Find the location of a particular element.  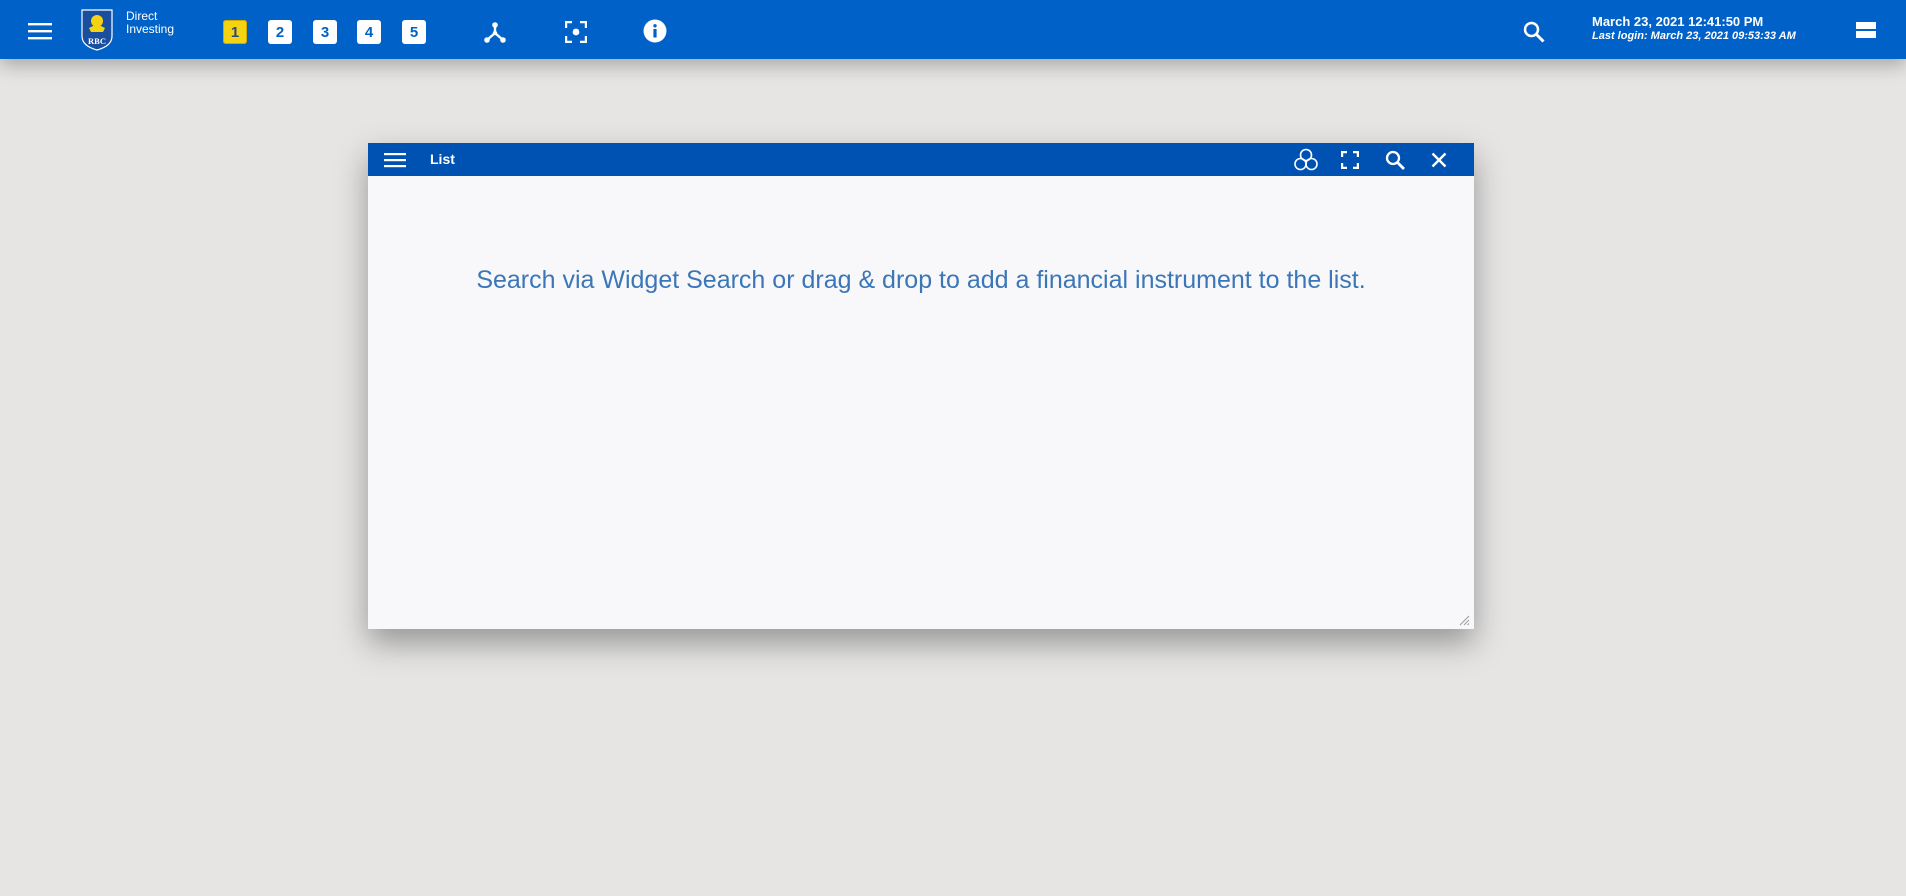

close-icon is located at coordinates (1439, 160).